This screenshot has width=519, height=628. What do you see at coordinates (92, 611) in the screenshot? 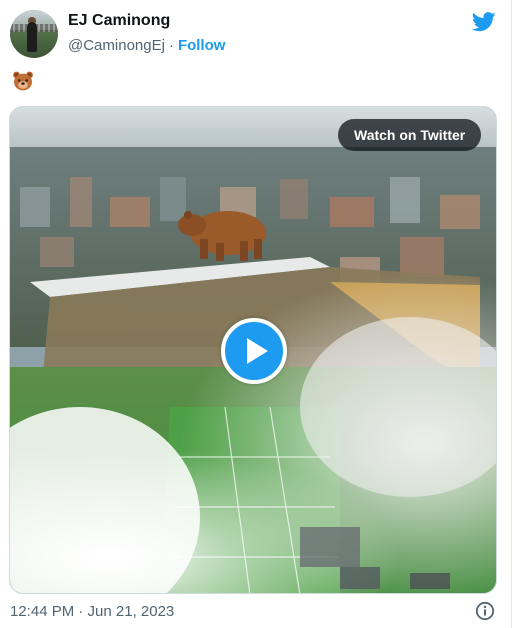
I see `tweet-timestamp: 12:44 PM · Jun 21, 2023` at bounding box center [92, 611].